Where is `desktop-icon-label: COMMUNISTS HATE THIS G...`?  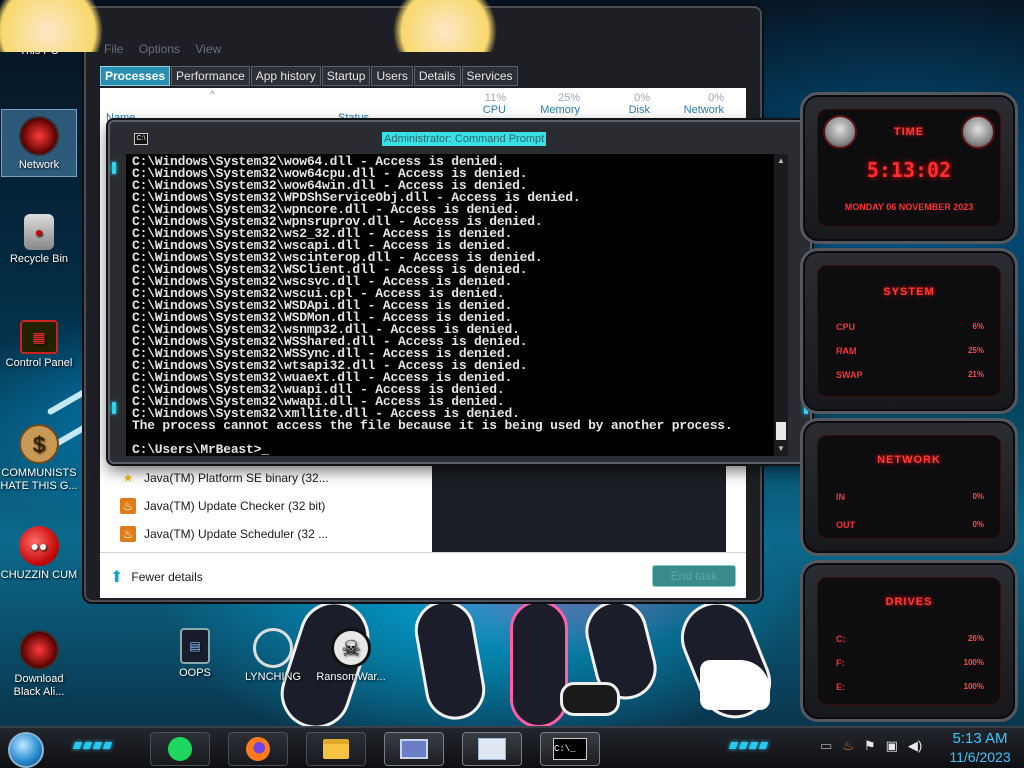 desktop-icon-label: COMMUNISTS HATE THIS G... is located at coordinates (39, 479).